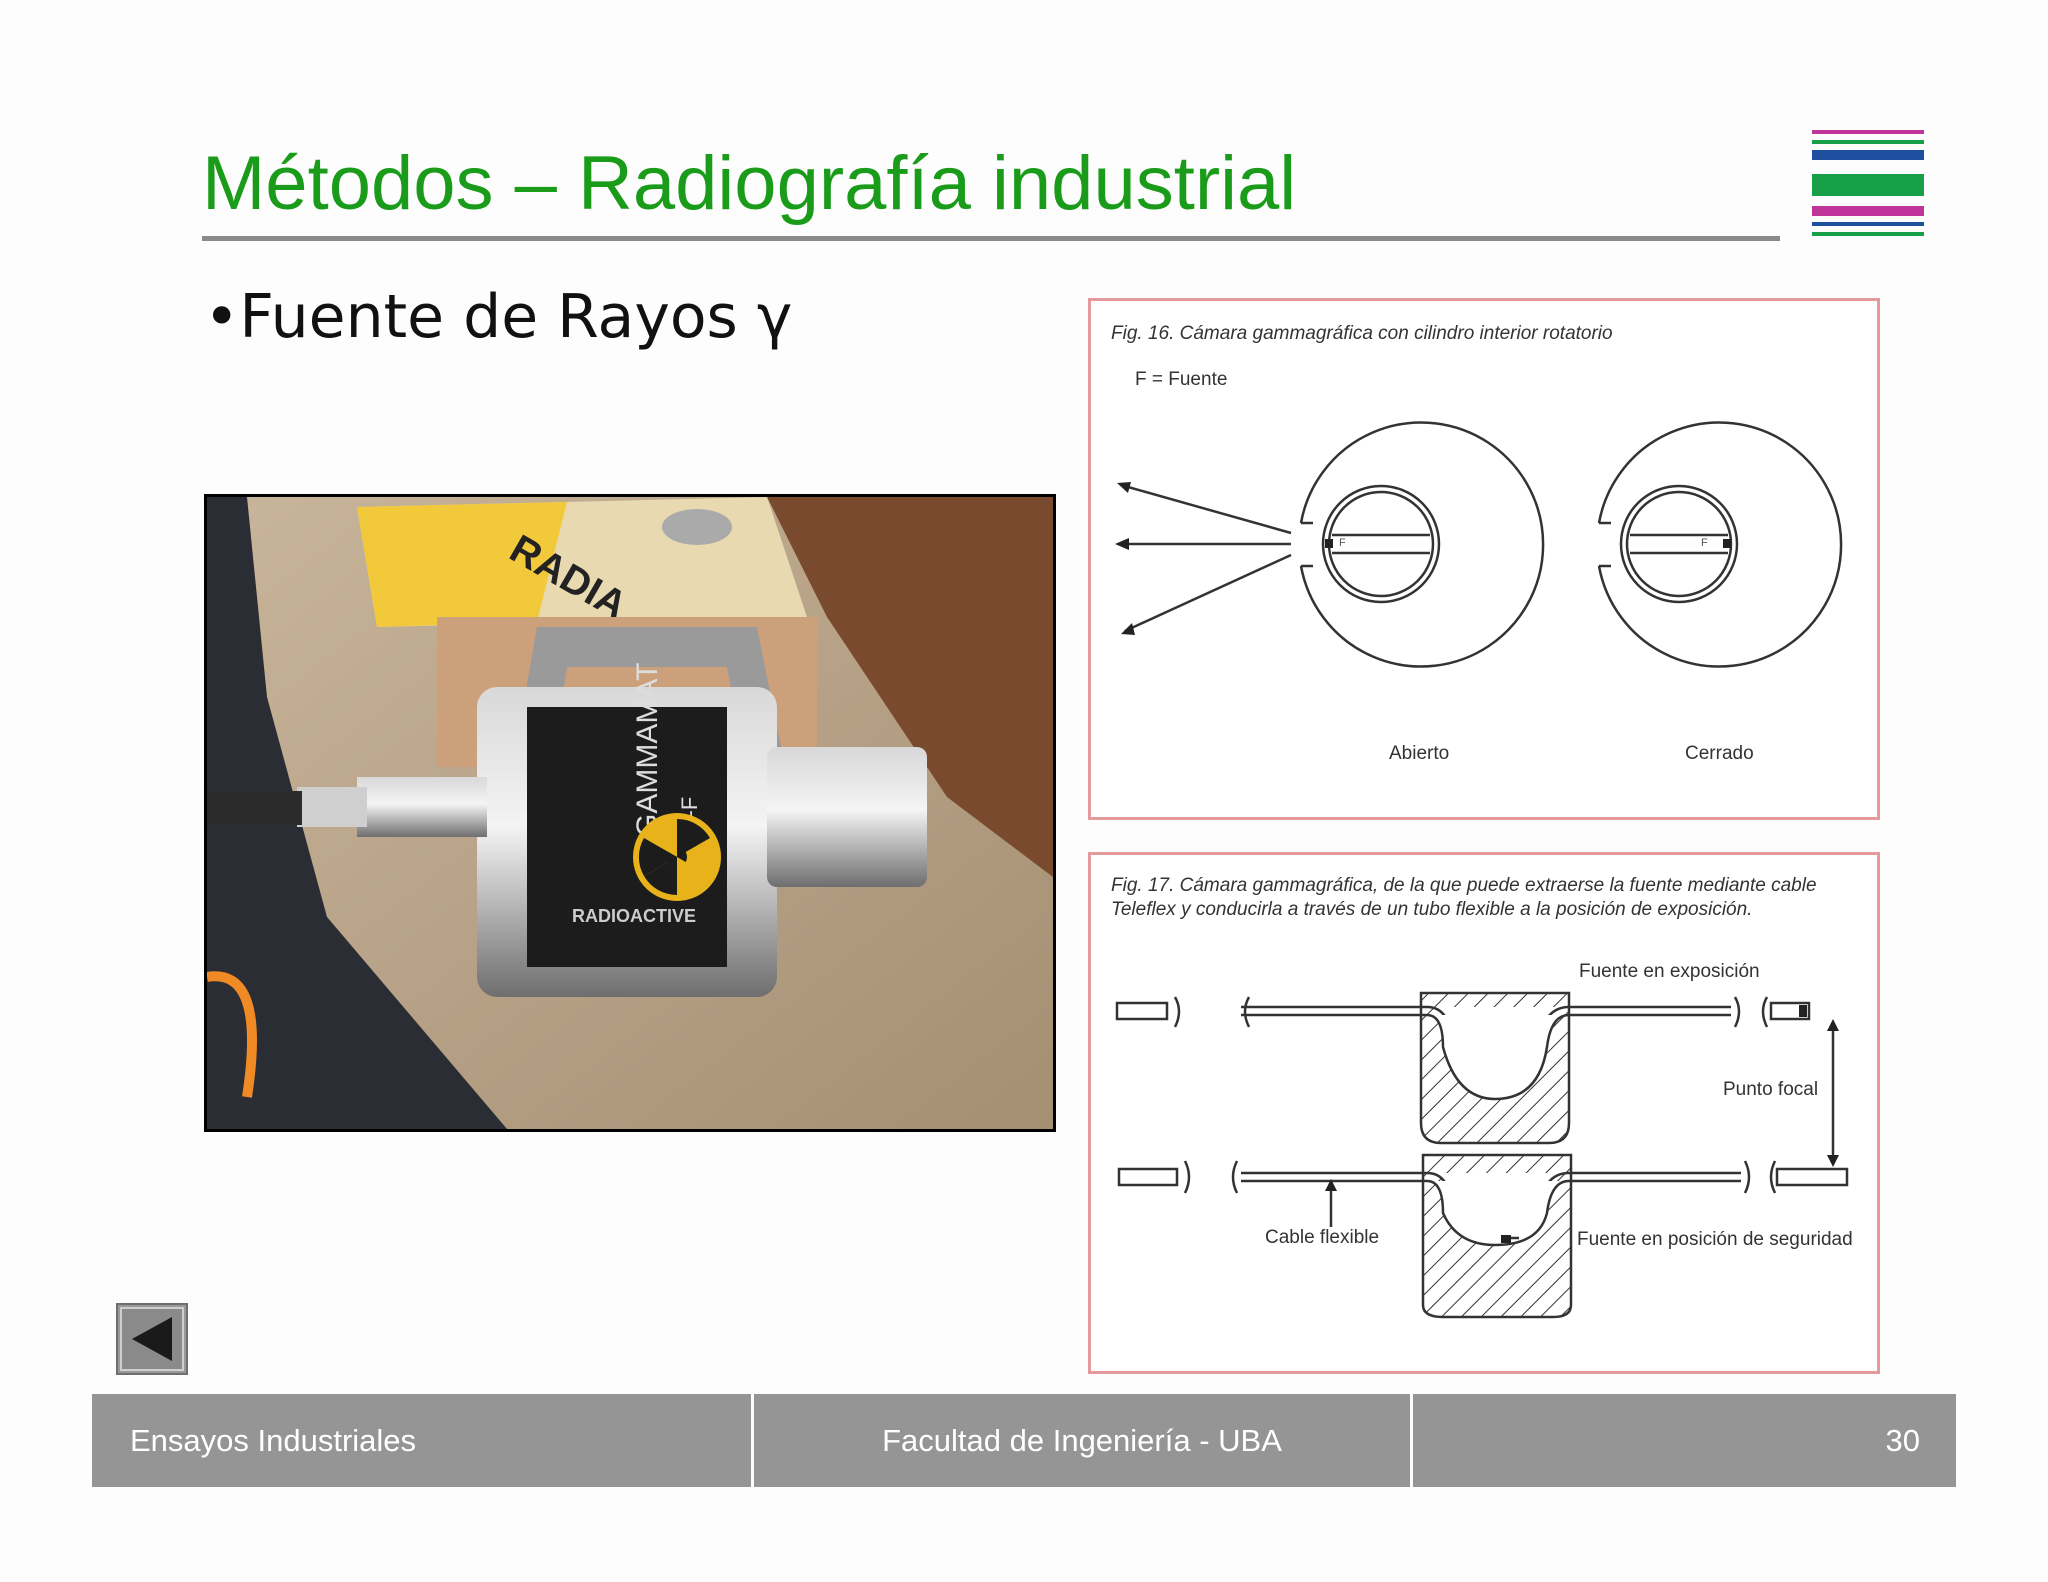 The height and width of the screenshot is (1582, 2048). I want to click on footer-institution: Facultad de Ingeniería - UBA, so click(1082, 1440).